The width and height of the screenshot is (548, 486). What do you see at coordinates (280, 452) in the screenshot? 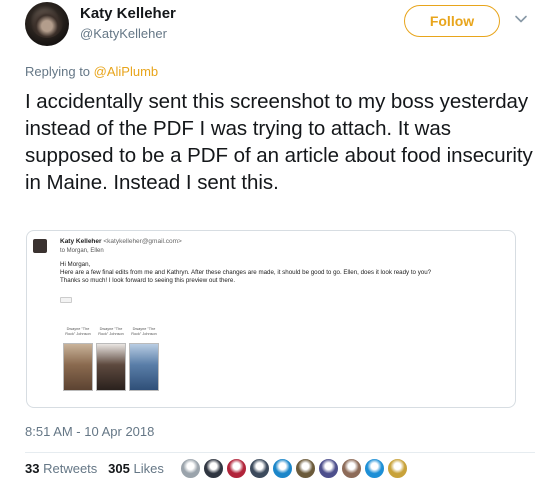
I see `divider` at bounding box center [280, 452].